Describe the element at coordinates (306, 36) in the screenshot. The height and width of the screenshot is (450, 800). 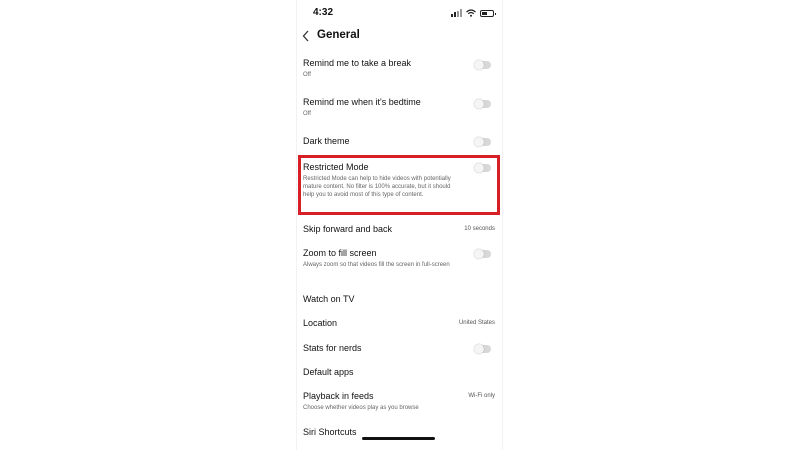
I see `back-arrow-icon` at that location.